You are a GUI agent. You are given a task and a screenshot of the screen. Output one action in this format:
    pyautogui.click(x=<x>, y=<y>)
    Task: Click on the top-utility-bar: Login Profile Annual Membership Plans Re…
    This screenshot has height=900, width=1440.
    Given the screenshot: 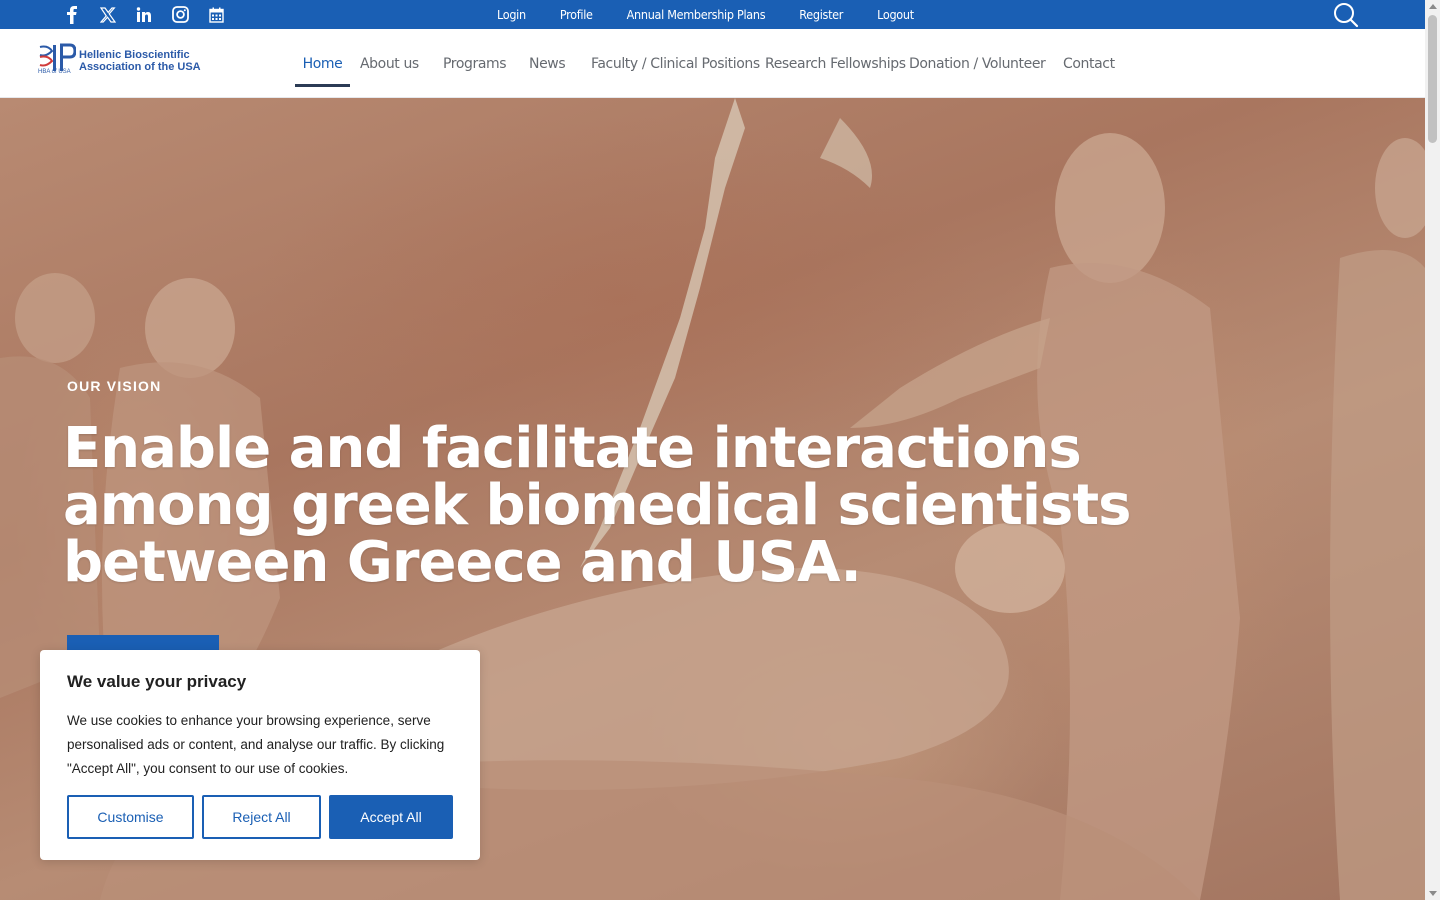 What is the action you would take?
    pyautogui.click(x=712, y=14)
    